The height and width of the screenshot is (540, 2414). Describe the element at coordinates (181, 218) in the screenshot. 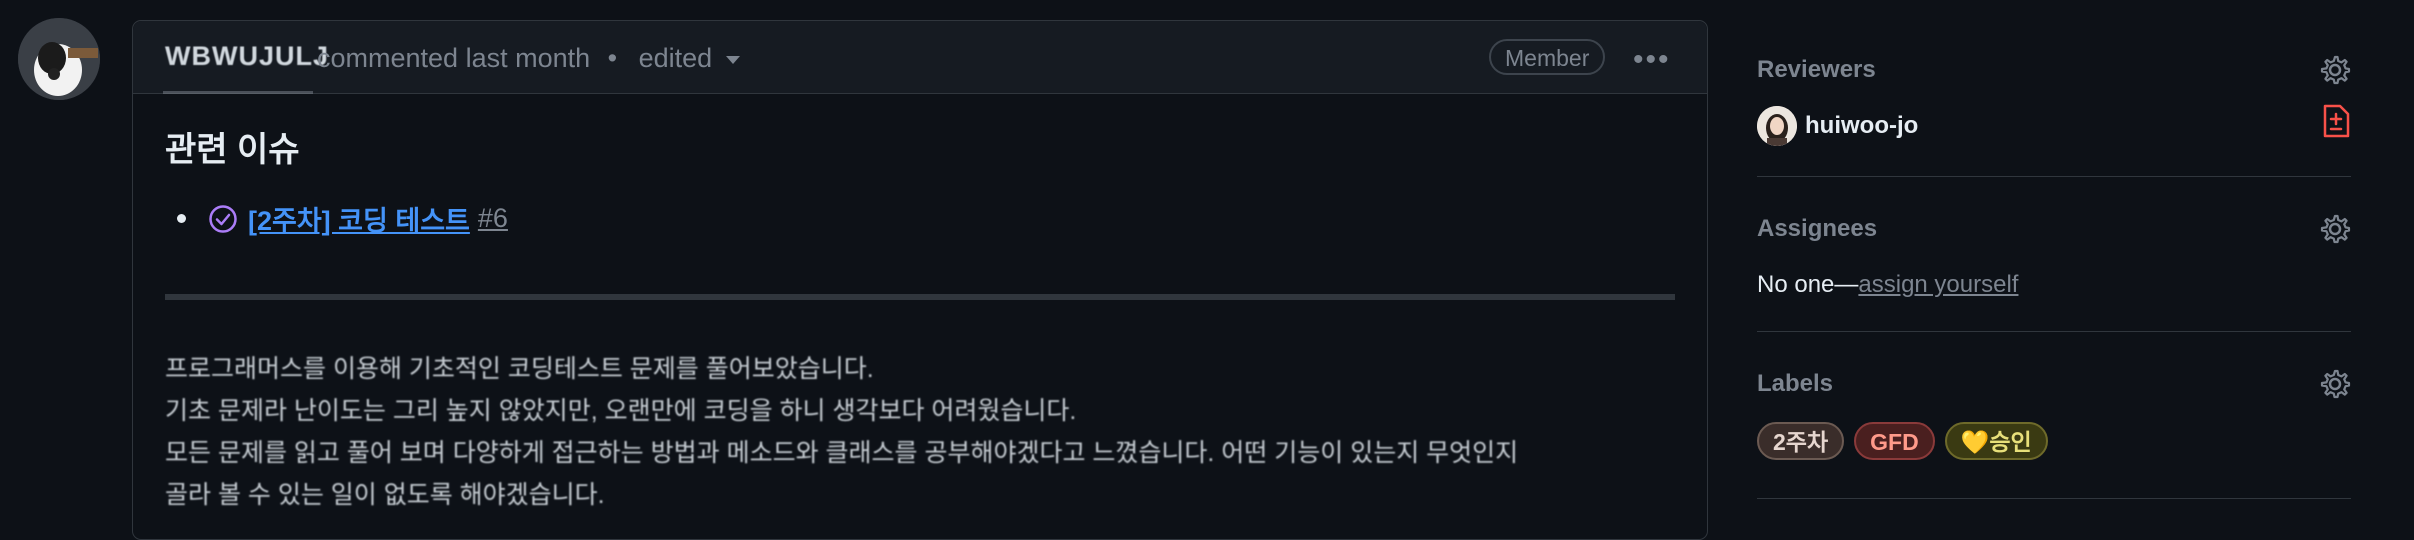

I see `bullet` at that location.